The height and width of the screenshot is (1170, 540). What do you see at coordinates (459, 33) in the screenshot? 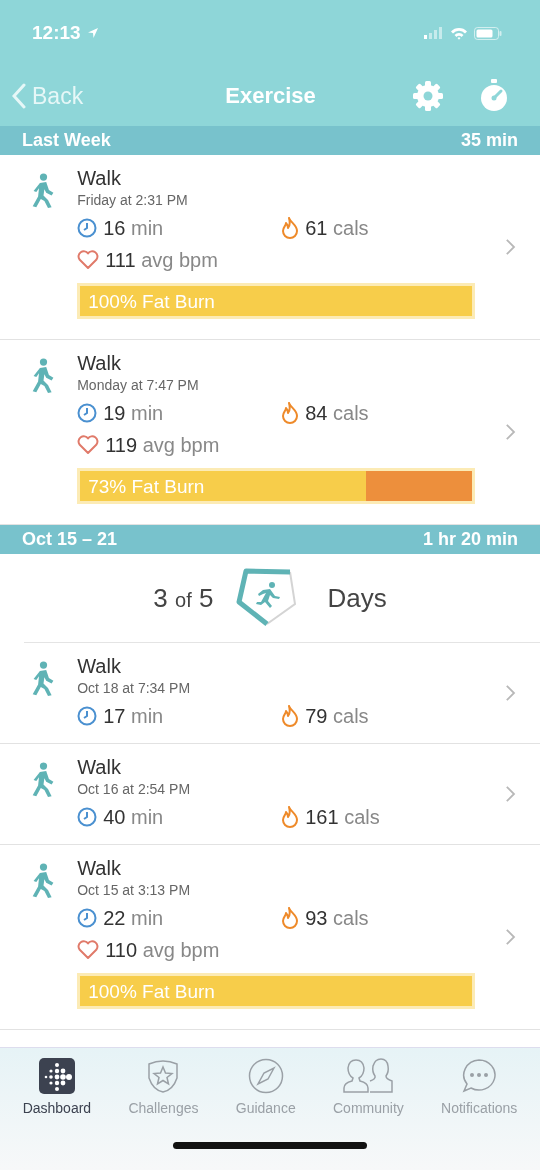
I see `wifi-icon` at bounding box center [459, 33].